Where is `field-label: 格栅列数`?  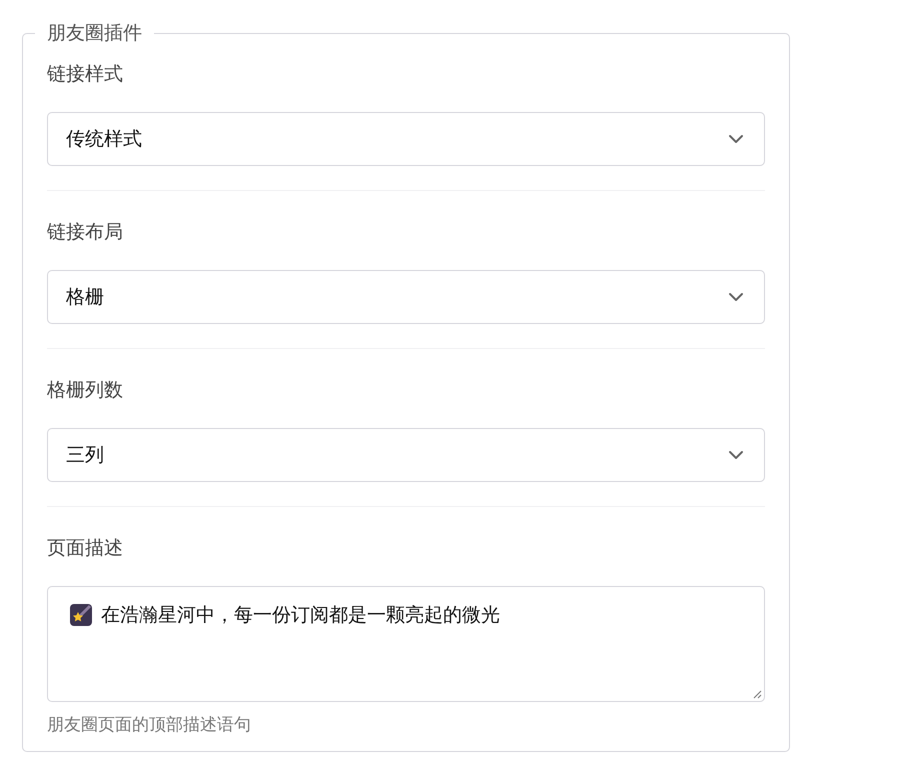 field-label: 格栅列数 is located at coordinates (85, 390).